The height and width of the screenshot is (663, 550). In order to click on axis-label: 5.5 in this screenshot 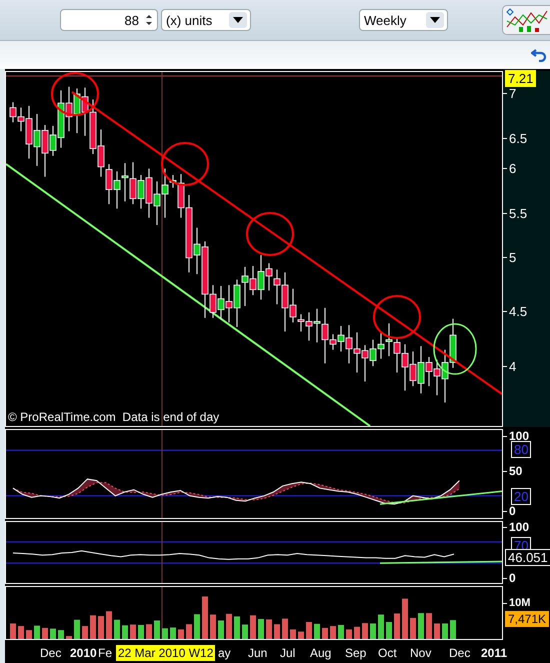, I will do `click(515, 213)`.